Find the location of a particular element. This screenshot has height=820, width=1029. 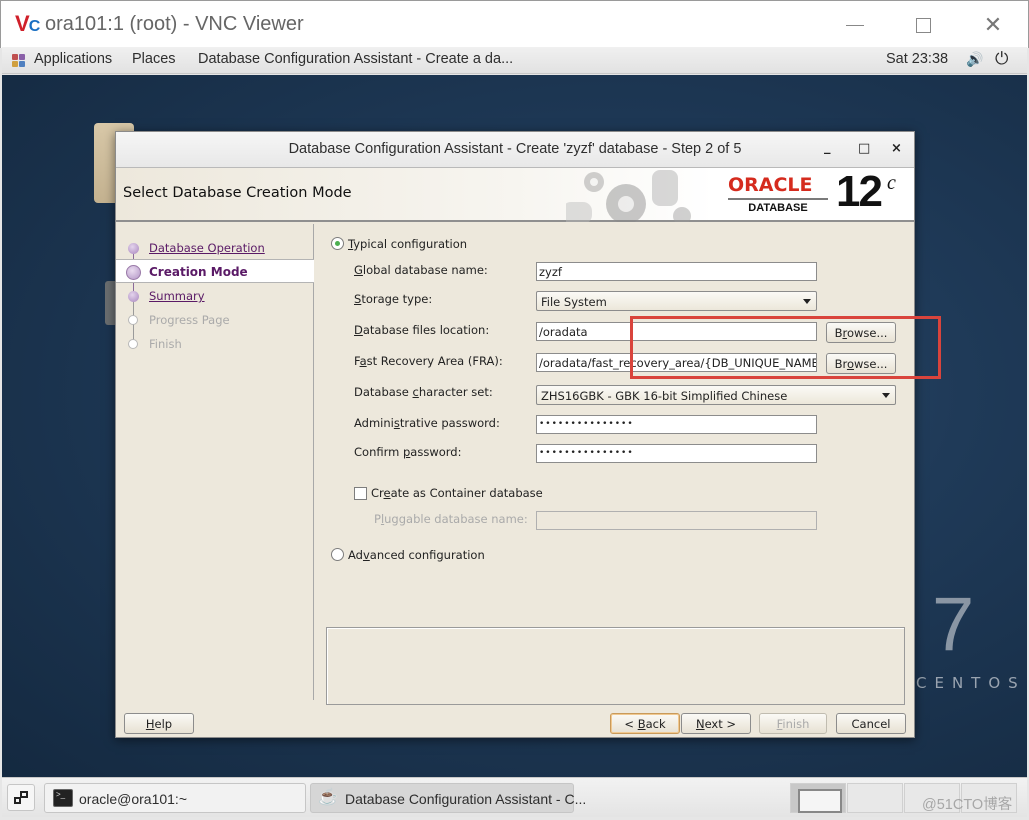

confirm-password-label: Confirm password: is located at coordinates (408, 452).